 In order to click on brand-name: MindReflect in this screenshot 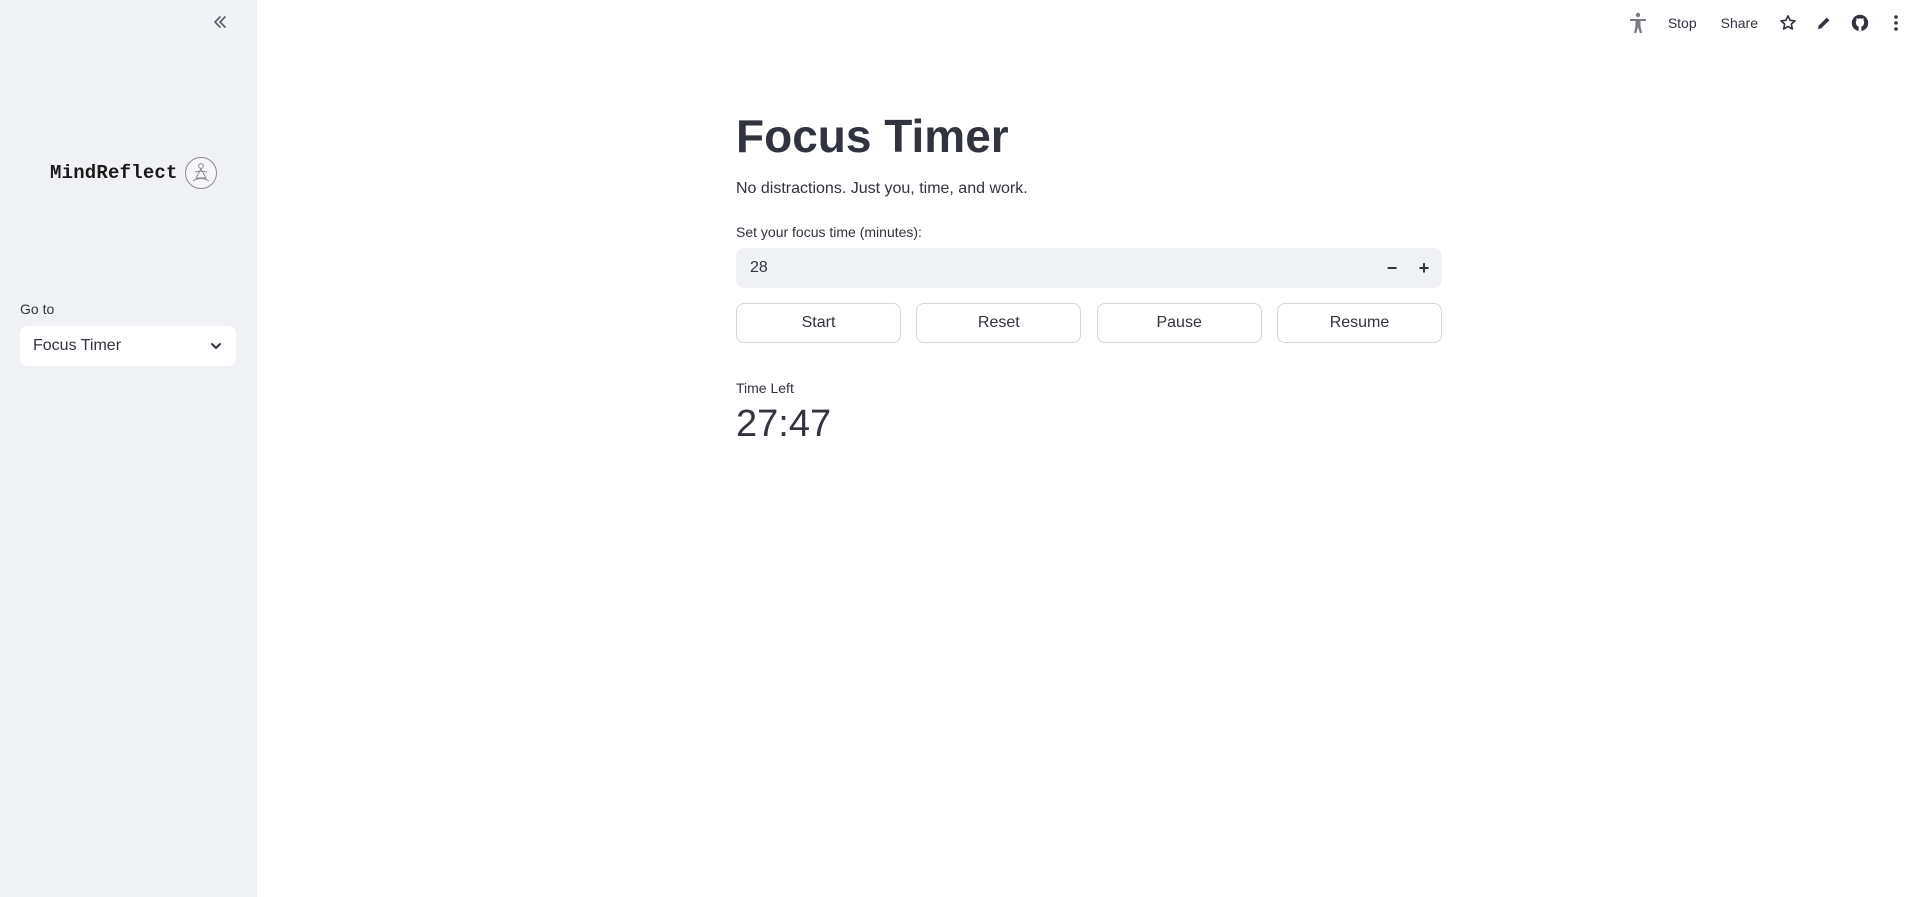, I will do `click(114, 173)`.